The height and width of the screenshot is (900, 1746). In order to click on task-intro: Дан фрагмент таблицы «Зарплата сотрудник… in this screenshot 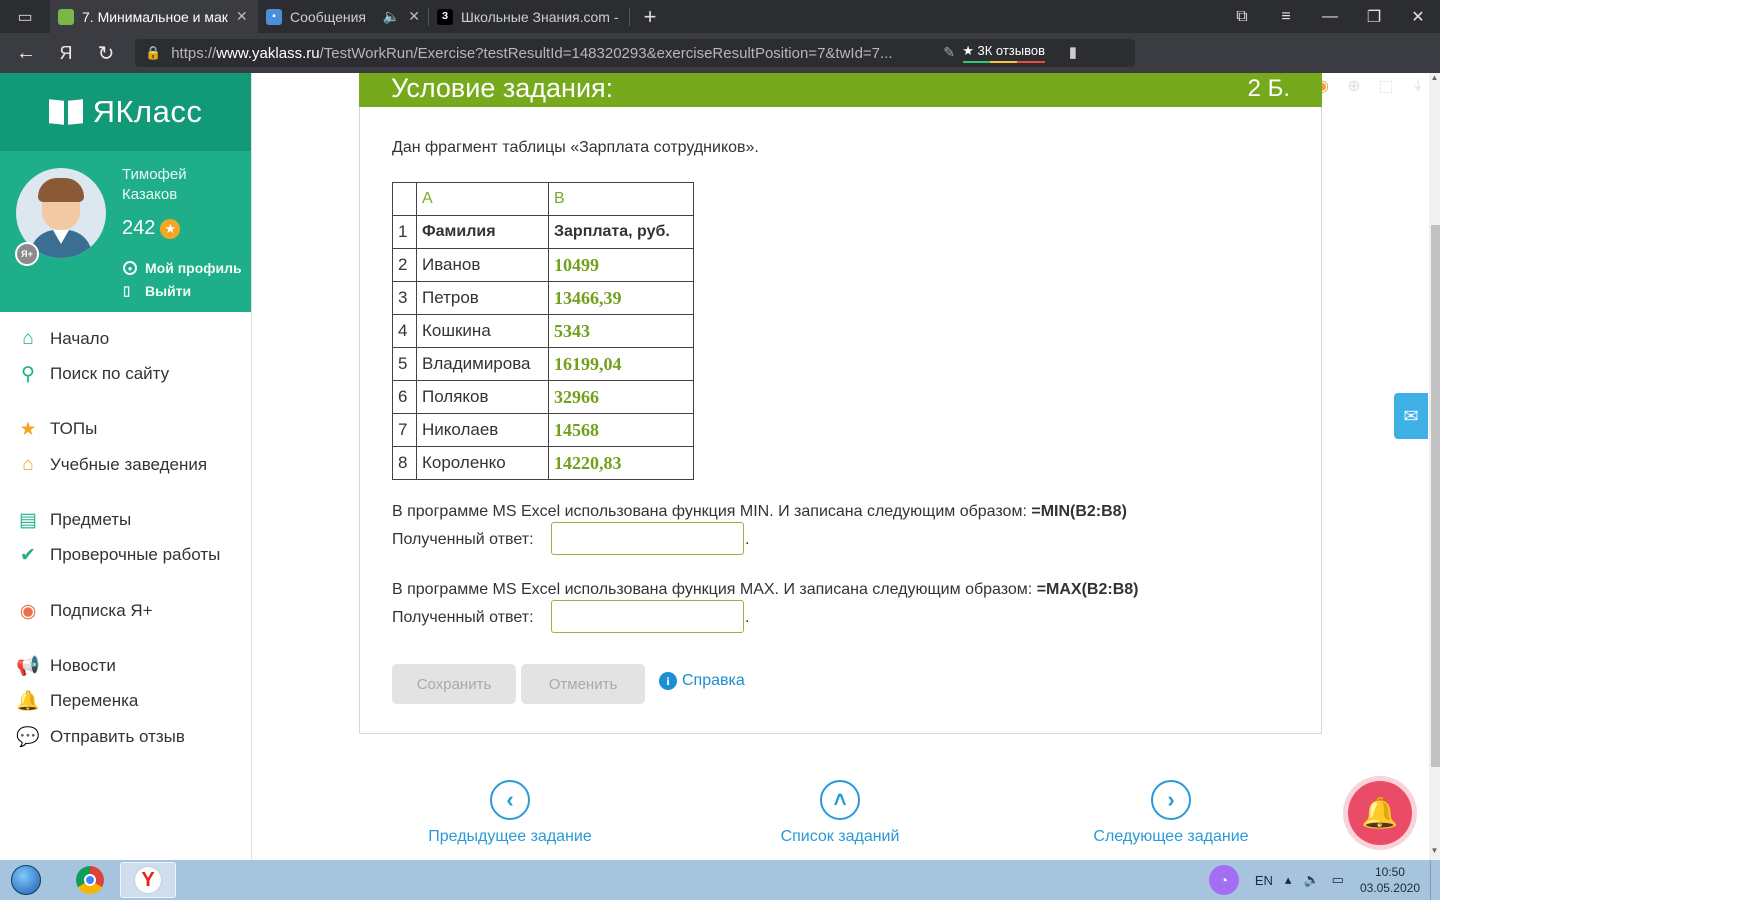, I will do `click(575, 147)`.